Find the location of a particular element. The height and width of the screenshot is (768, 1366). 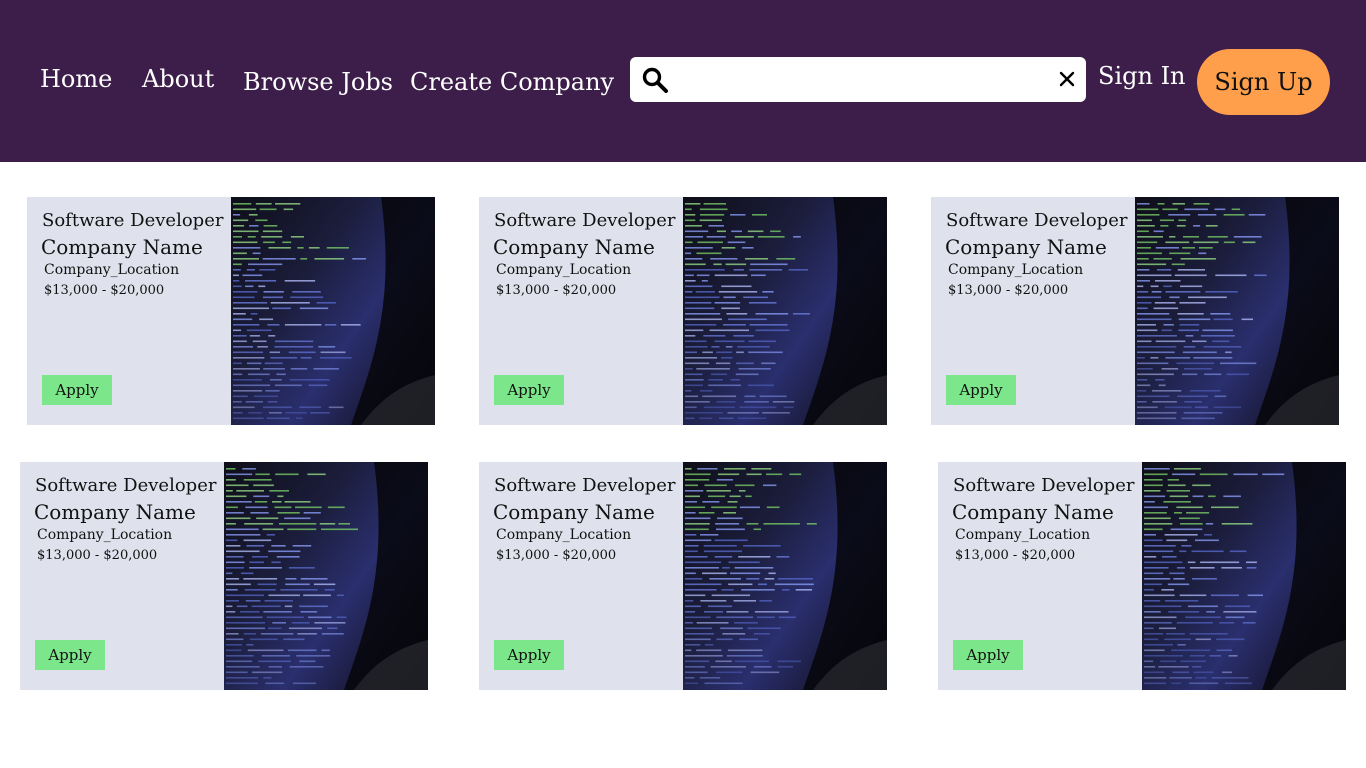

nav-create-company-link: Create Company is located at coordinates (512, 82).